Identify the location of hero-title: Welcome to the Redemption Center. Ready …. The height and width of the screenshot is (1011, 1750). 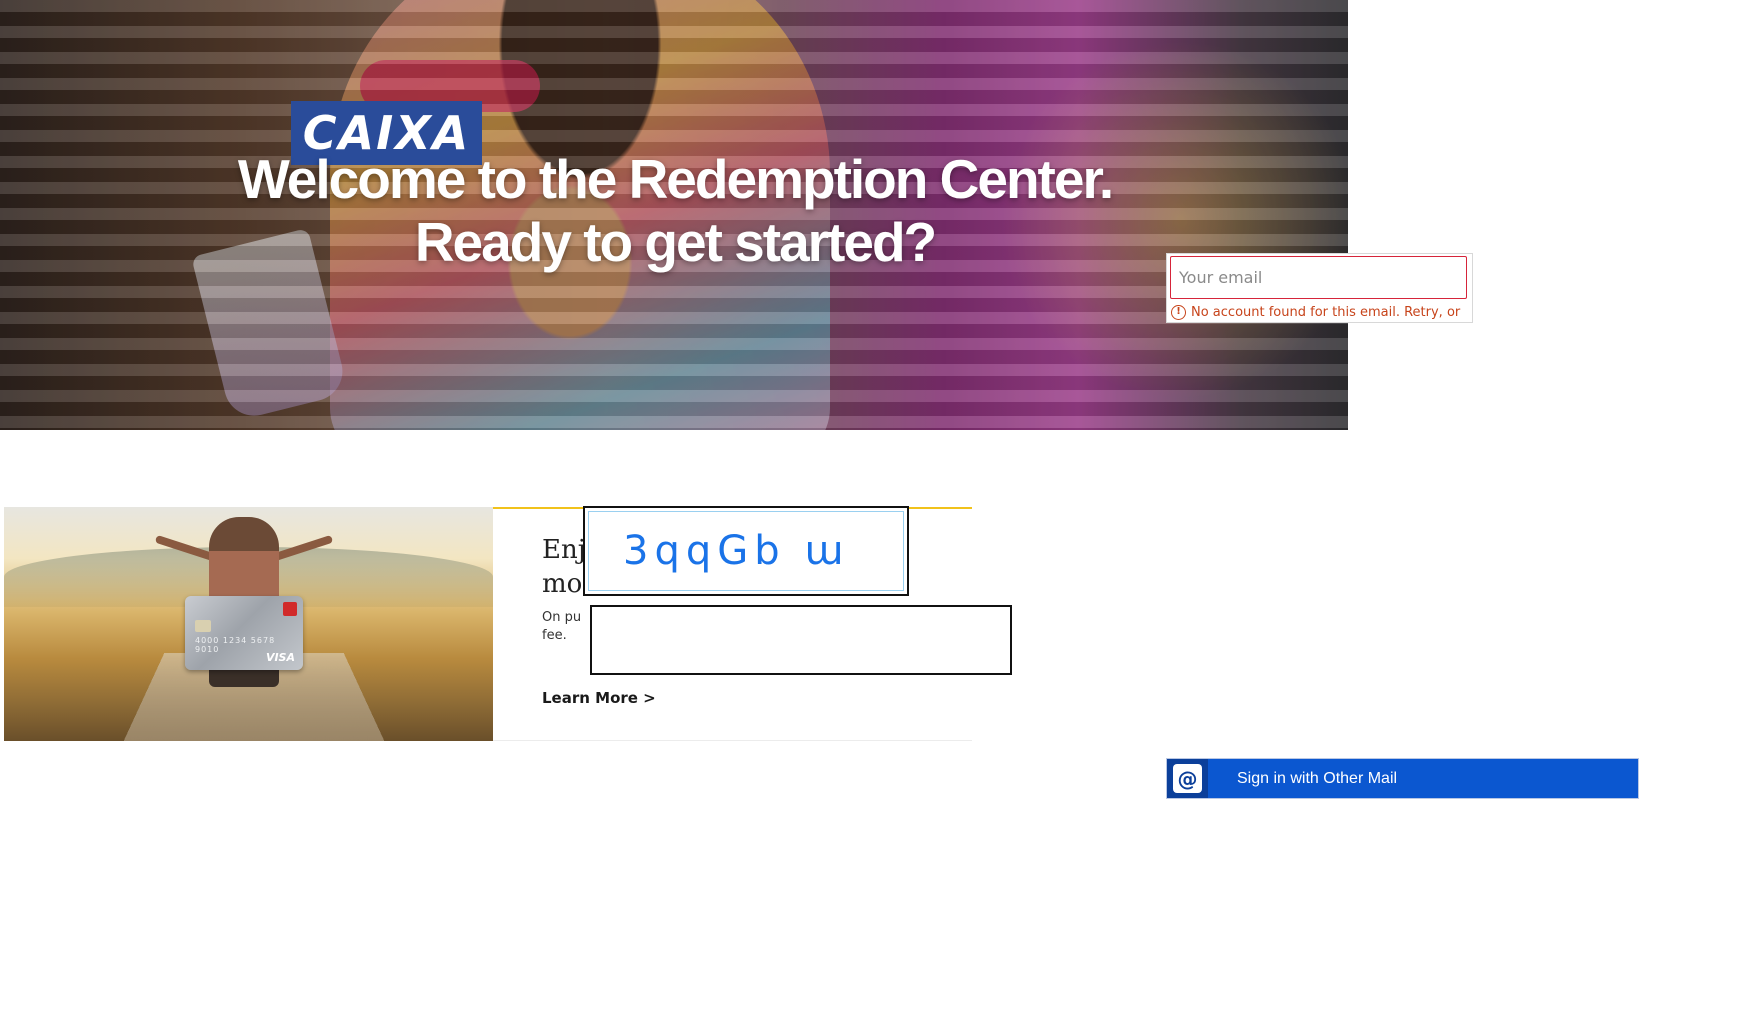
(675, 211).